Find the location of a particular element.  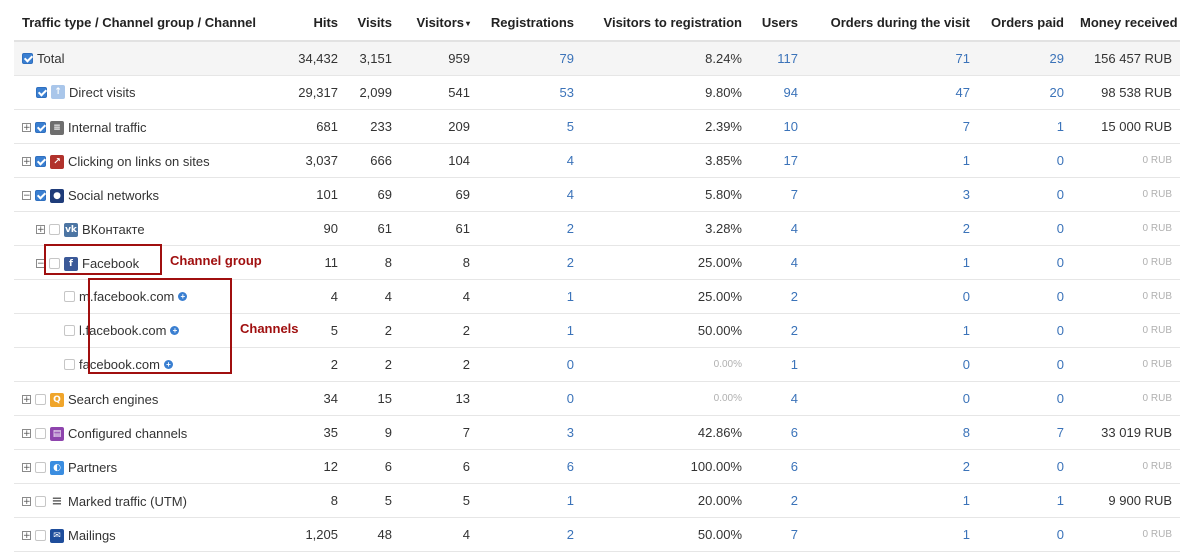

col-visitors-to-registration: Visitors to registration is located at coordinates (666, 23).